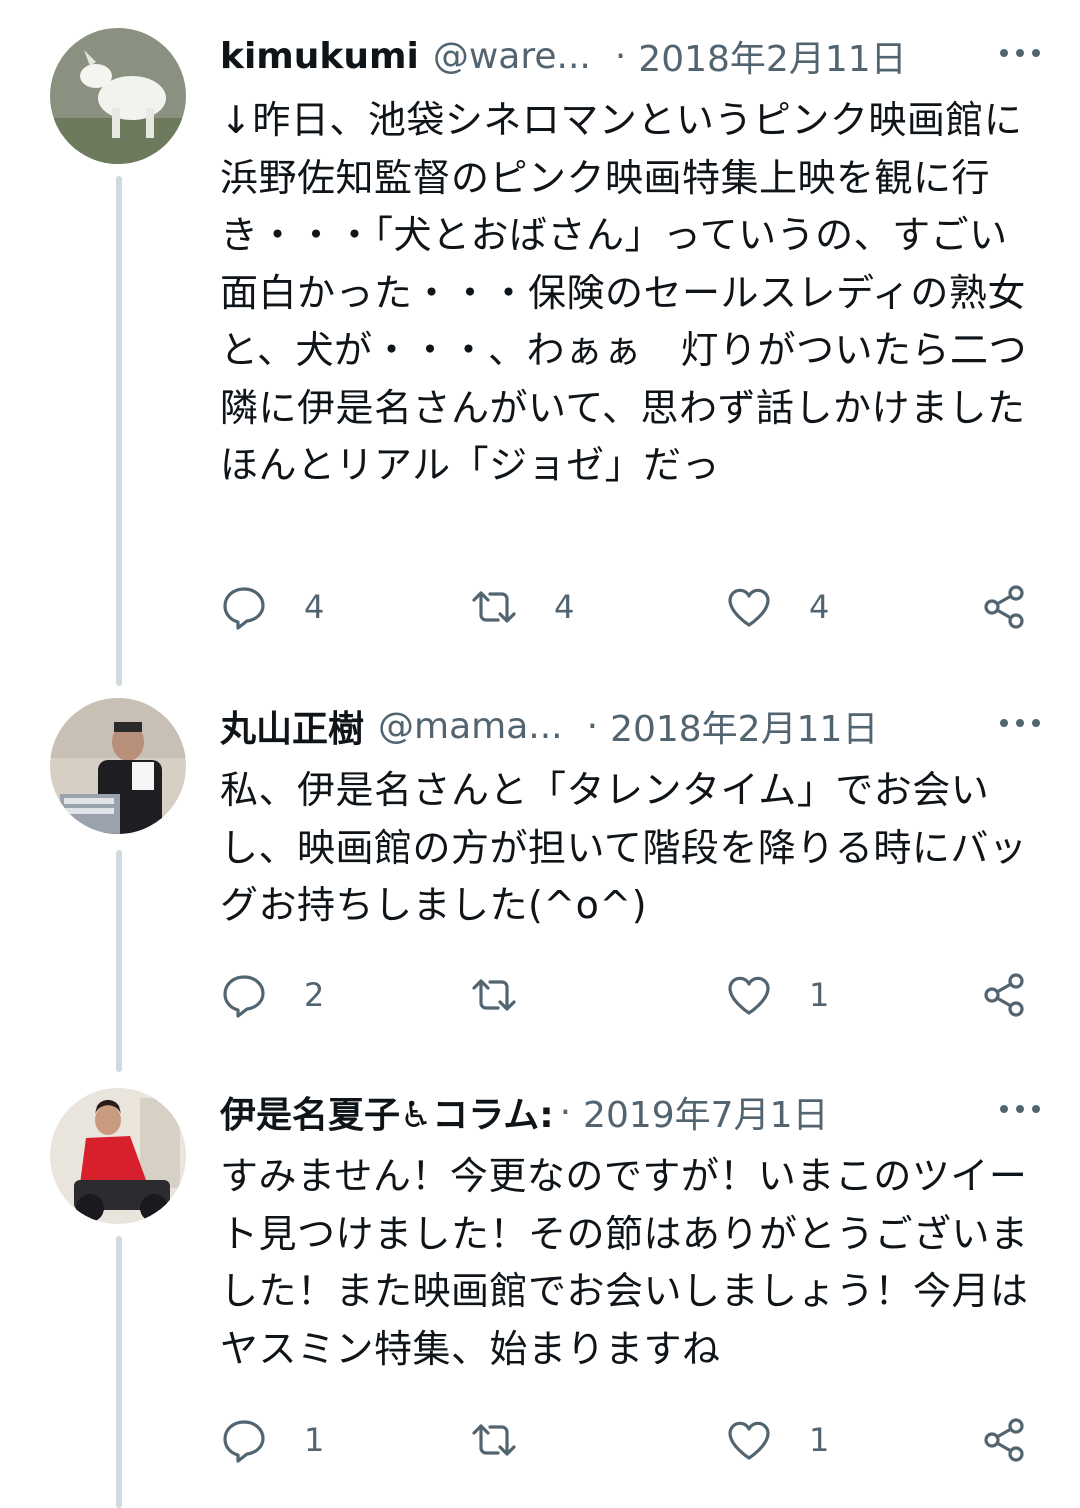  Describe the element at coordinates (564, 607) in the screenshot. I see `retweet-count: 4` at that location.